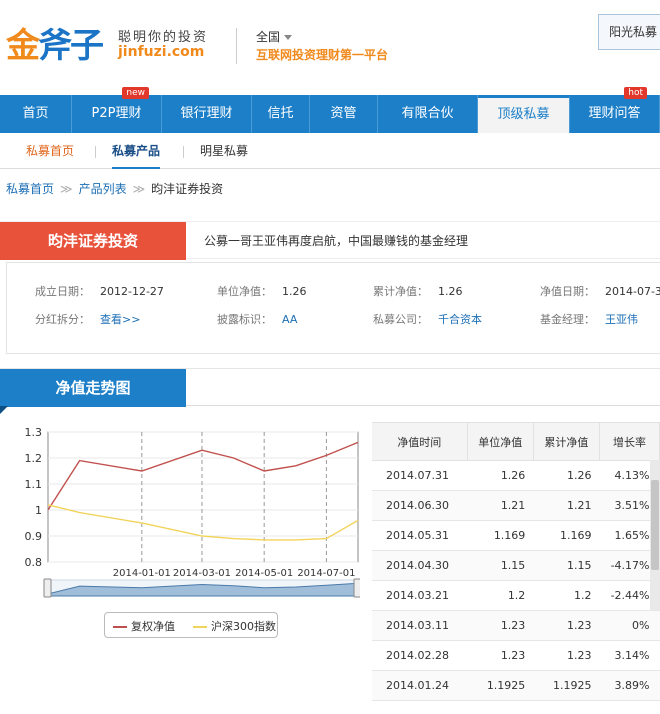  I want to click on y-tick-label: 0.8, so click(34, 562).